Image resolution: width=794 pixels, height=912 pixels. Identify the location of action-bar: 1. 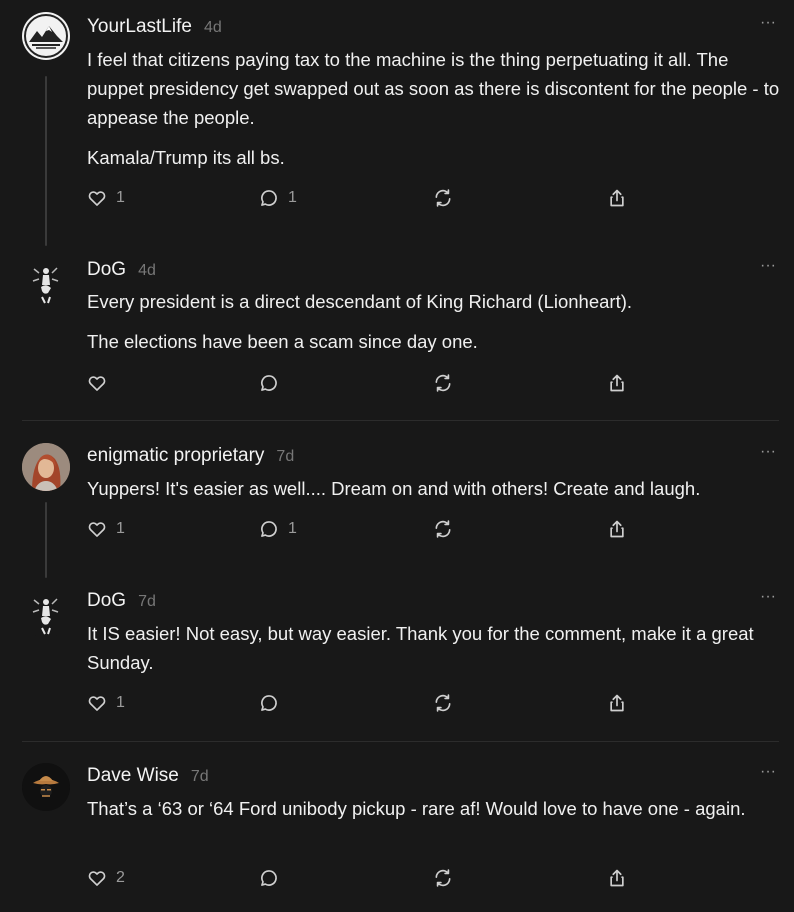
(367, 703).